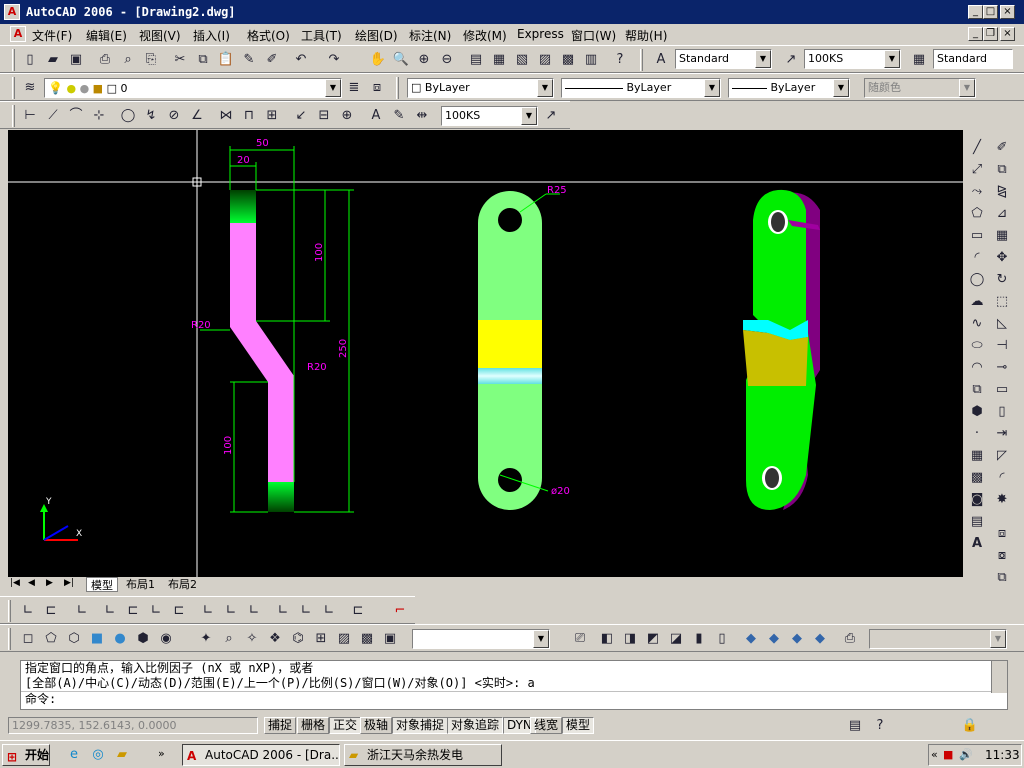 The image size is (1024, 768). I want to click on sw-iso-icon: ◆, so click(751, 639).